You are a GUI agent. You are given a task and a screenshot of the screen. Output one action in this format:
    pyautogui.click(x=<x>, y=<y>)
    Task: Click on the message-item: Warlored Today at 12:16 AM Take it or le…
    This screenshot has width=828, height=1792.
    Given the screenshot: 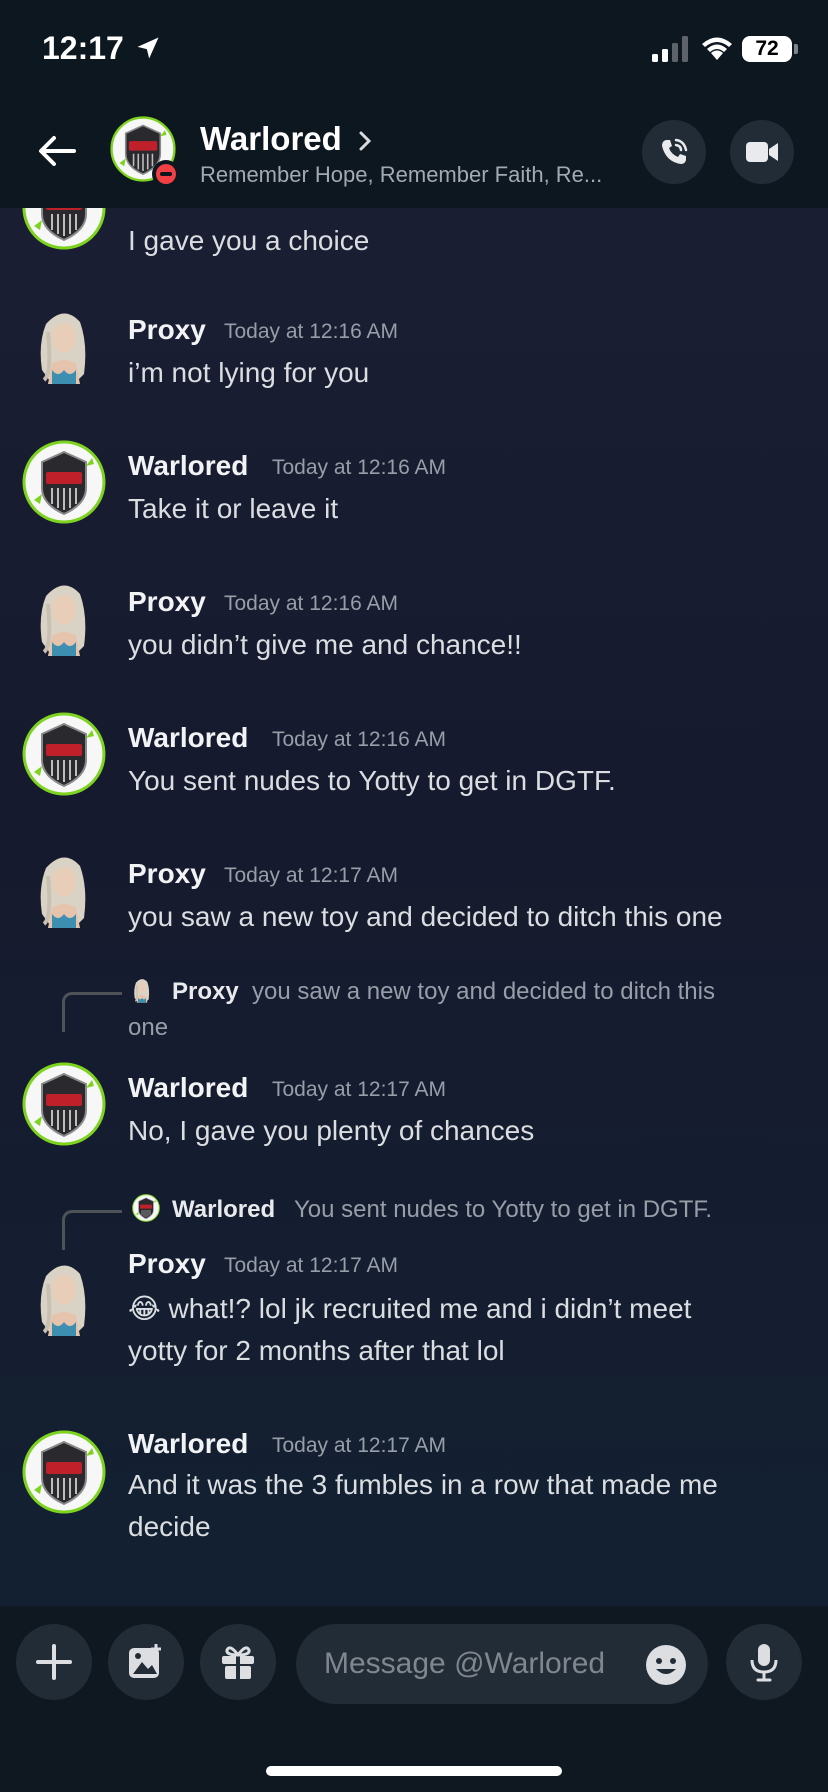 What is the action you would take?
    pyautogui.click(x=414, y=495)
    